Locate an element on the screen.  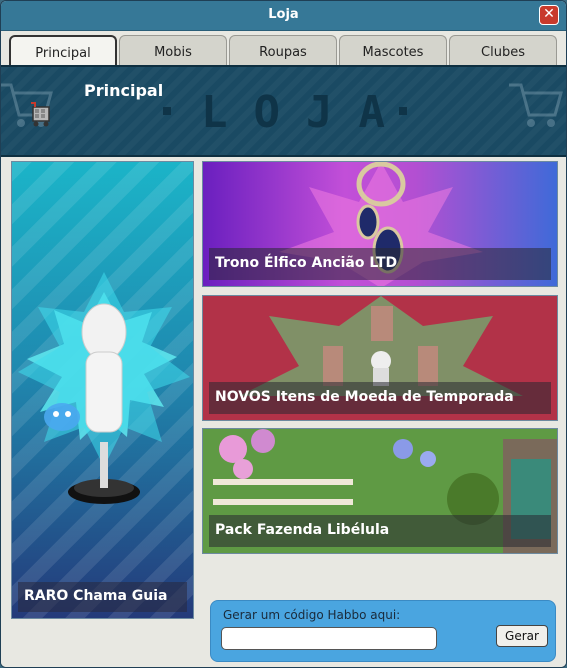
code-generator-panel: Gerar um código Habbo aqui: Gerar is located at coordinates (383, 631).